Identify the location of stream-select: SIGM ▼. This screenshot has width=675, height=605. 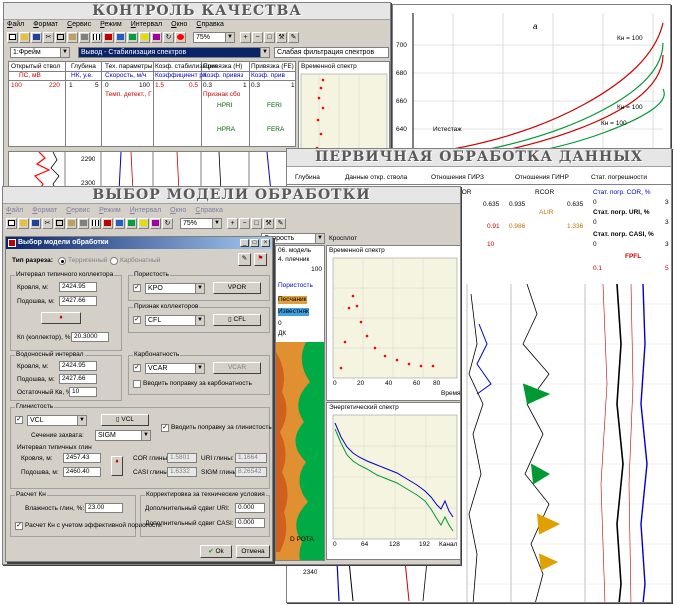
(123, 435).